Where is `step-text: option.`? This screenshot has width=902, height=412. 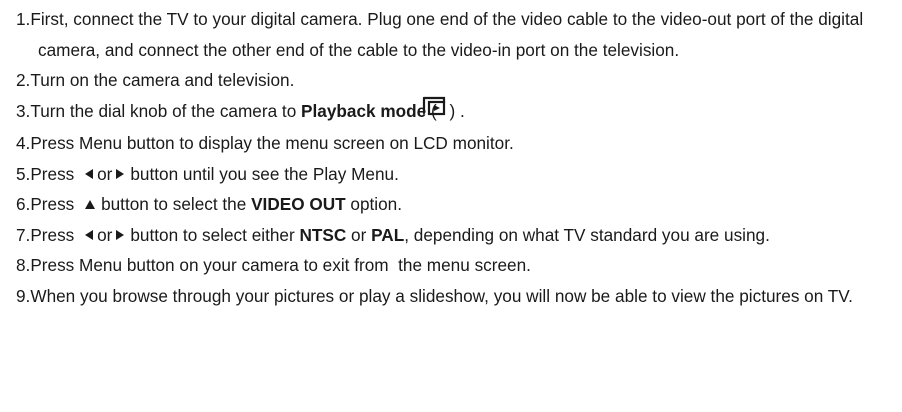
step-text: option. is located at coordinates (374, 204).